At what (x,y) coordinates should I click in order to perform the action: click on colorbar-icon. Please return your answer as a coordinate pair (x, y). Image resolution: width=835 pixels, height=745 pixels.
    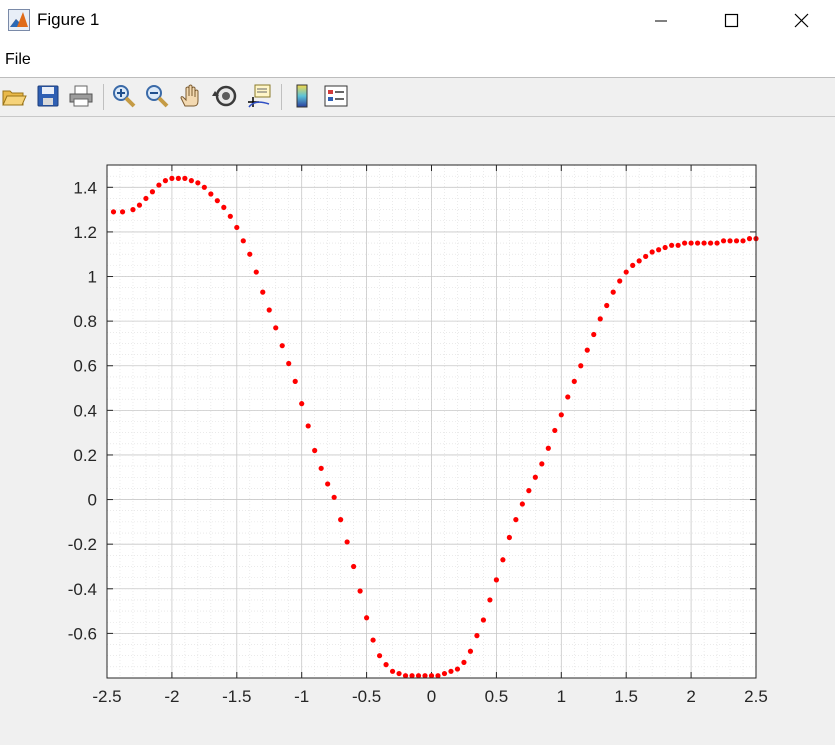
    Looking at the image, I should click on (302, 96).